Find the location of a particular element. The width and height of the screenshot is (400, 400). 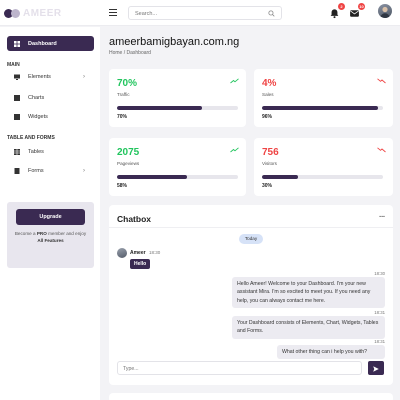

chat-input is located at coordinates (238, 368).